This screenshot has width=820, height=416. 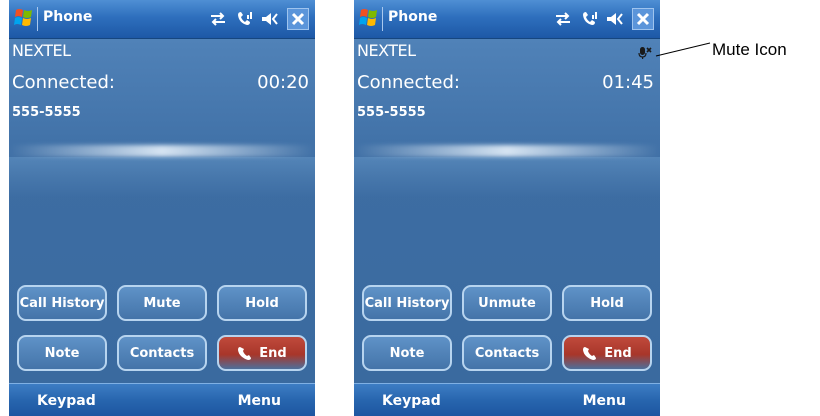 What do you see at coordinates (749, 49) in the screenshot?
I see `callout-label: Mute Icon` at bounding box center [749, 49].